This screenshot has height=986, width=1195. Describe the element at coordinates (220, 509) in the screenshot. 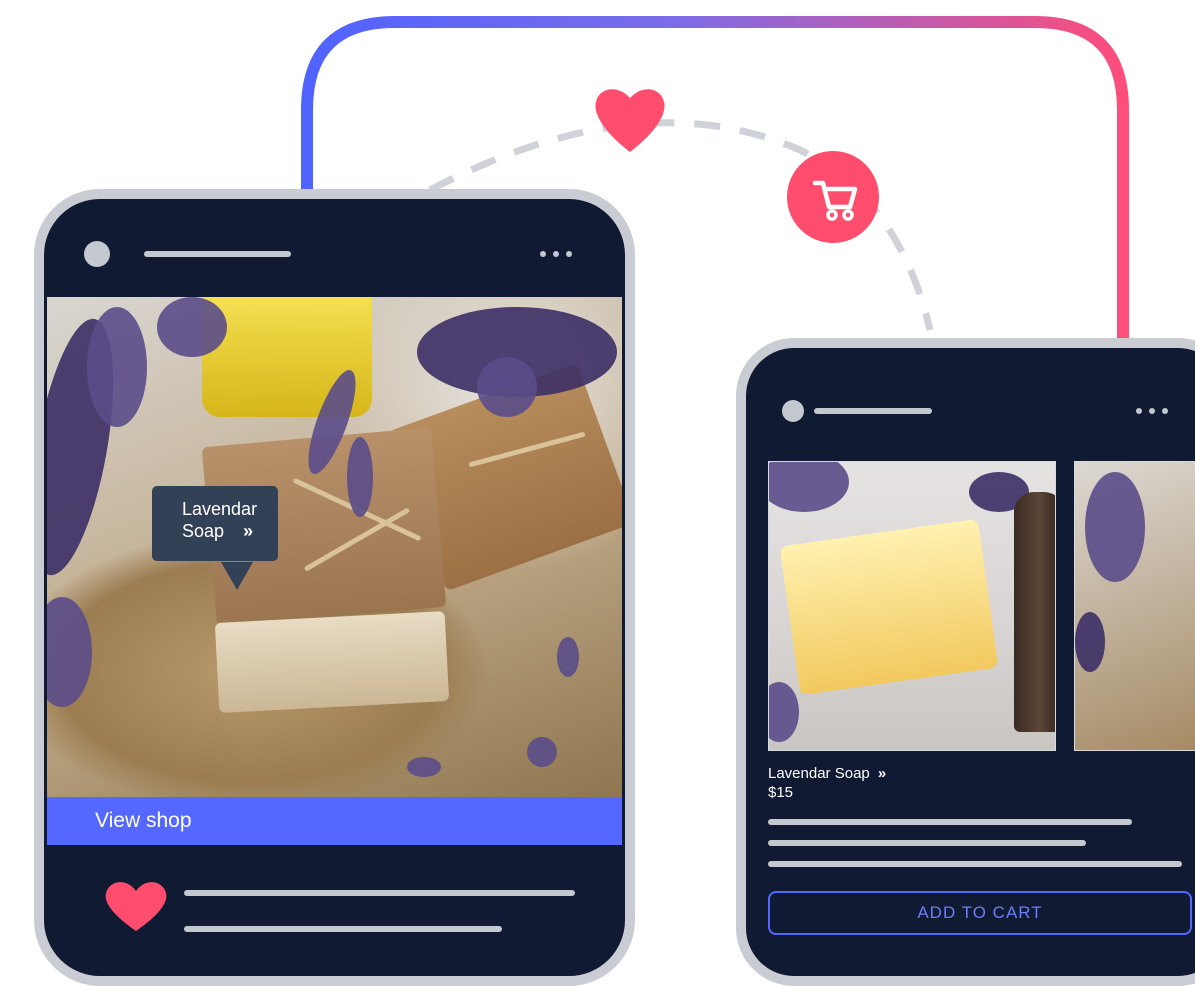

I see `tooltip-line1: Lavendar` at that location.